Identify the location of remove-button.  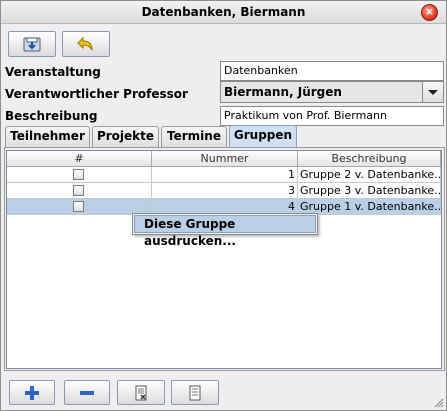
(87, 392).